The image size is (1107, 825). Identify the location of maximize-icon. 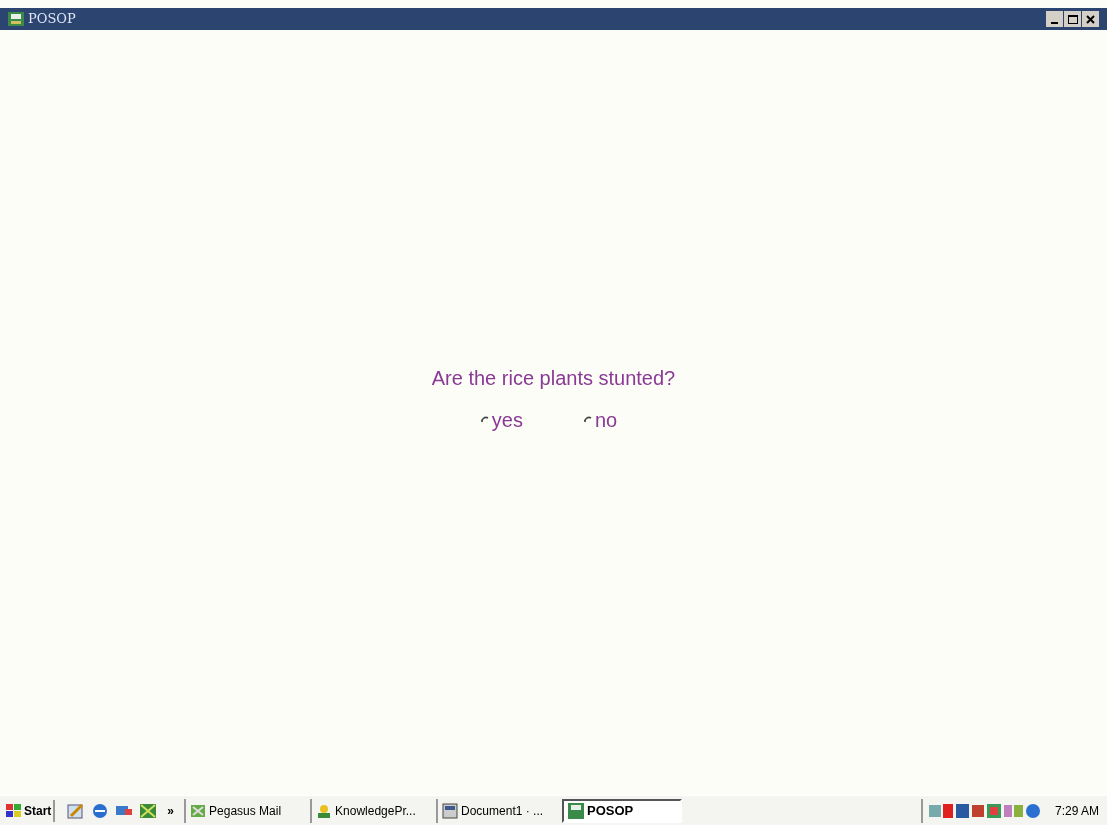
(1072, 19).